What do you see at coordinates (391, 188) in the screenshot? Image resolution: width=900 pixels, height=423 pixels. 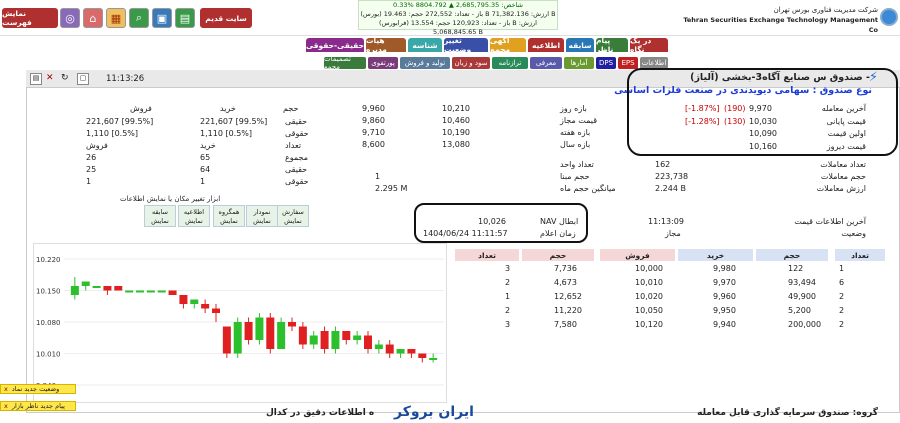 I see `stat-mid-value: 2.295 M` at bounding box center [391, 188].